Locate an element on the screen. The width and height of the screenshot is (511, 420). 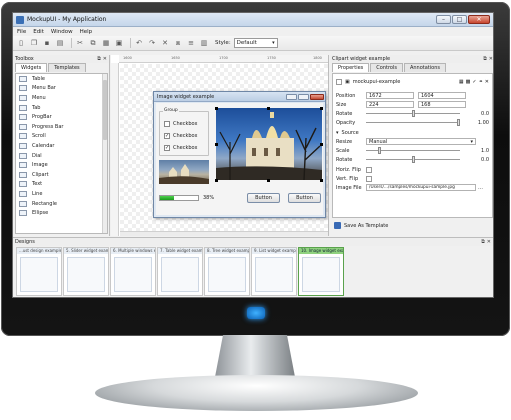
design-thumbnail: 9. List widget example is located at coordinates (274, 271).